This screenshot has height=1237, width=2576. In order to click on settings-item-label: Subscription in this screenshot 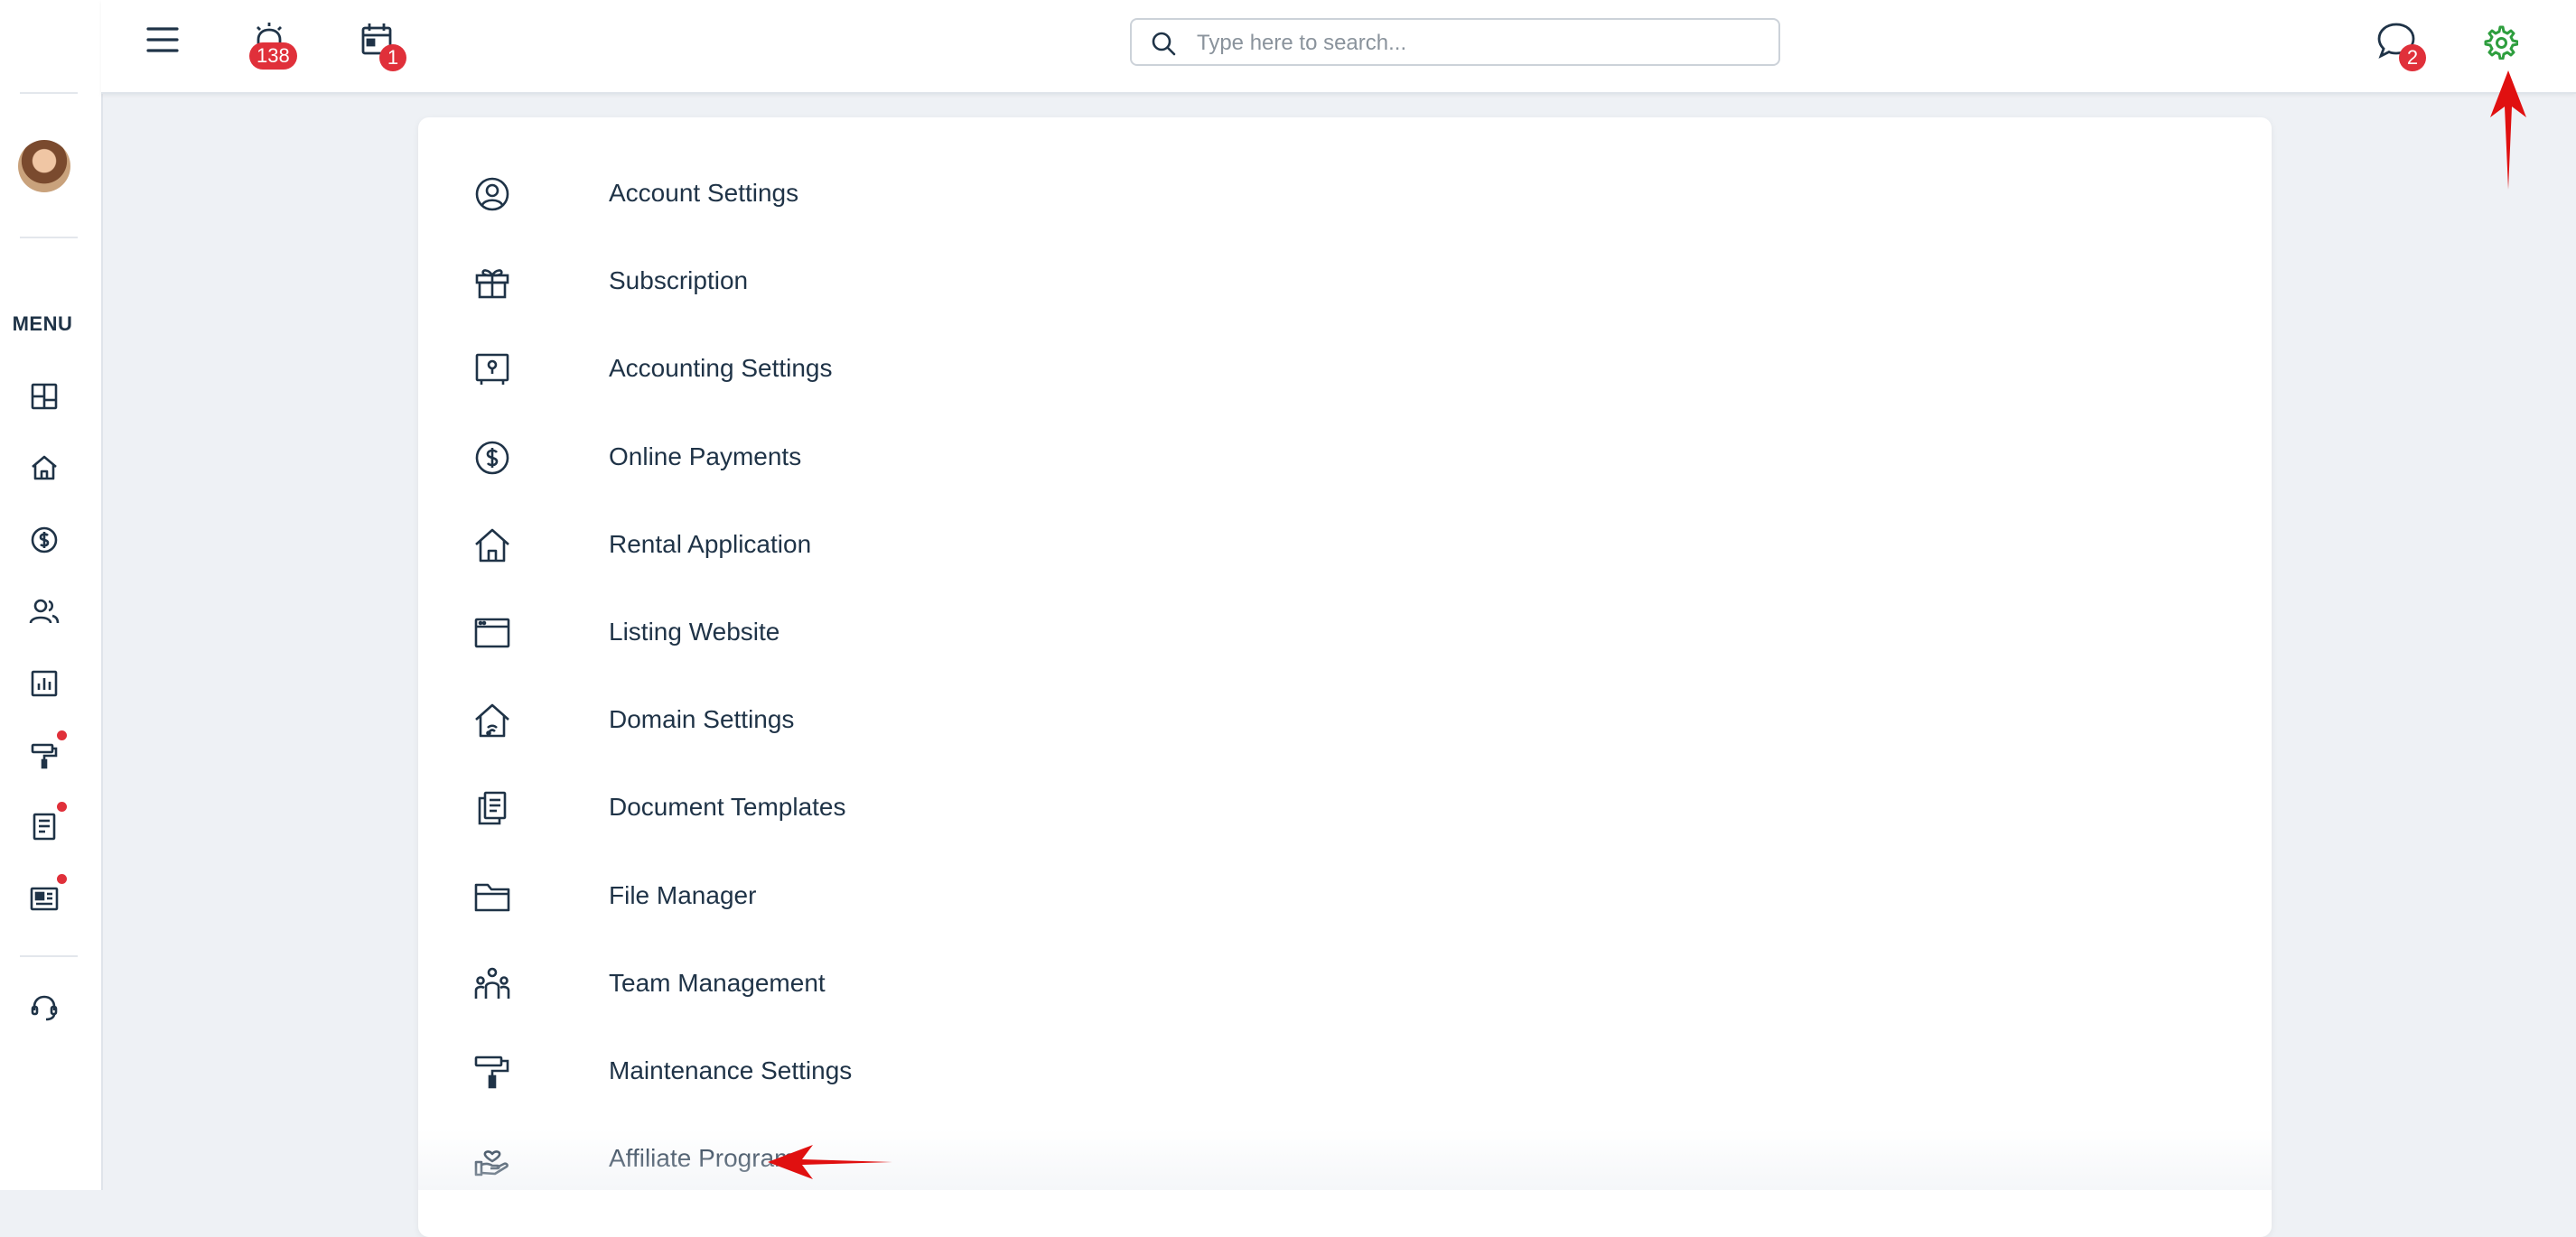, I will do `click(679, 280)`.